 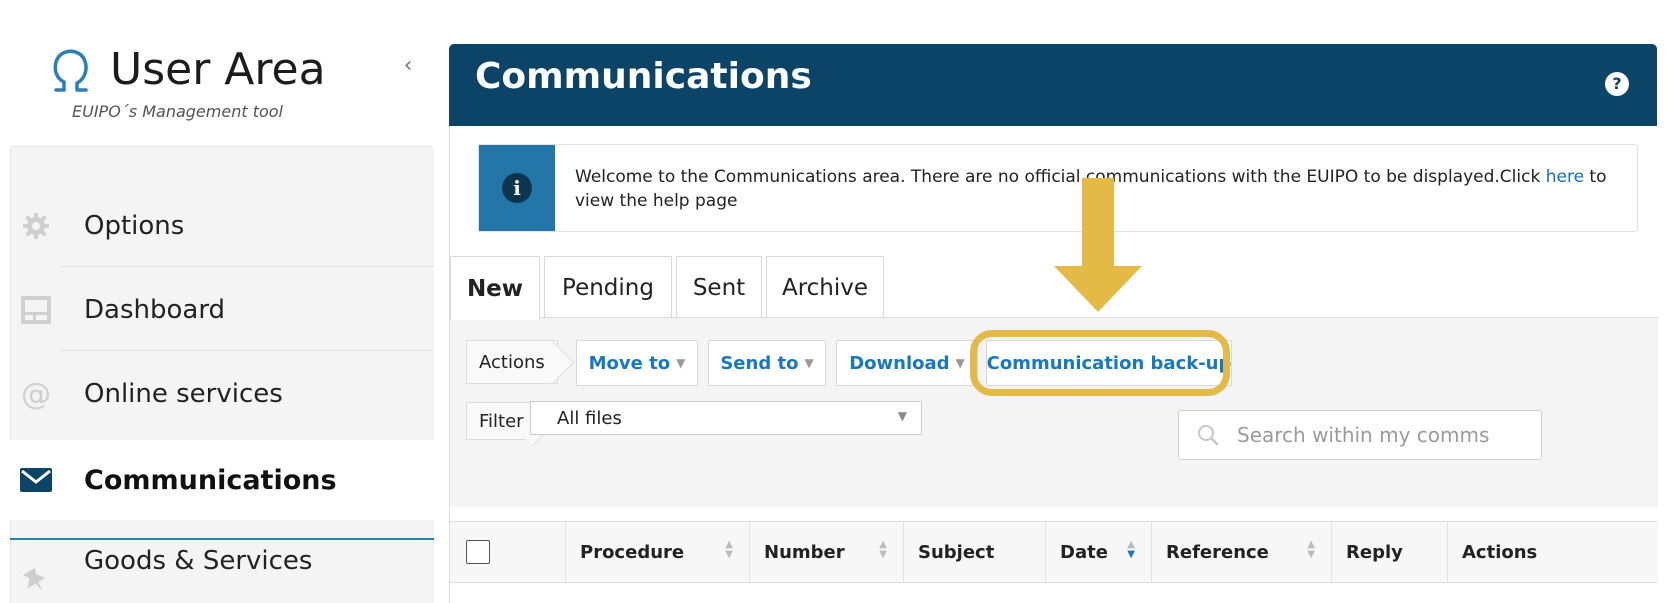 What do you see at coordinates (719, 287) in the screenshot?
I see `tab-sent: Sent` at bounding box center [719, 287].